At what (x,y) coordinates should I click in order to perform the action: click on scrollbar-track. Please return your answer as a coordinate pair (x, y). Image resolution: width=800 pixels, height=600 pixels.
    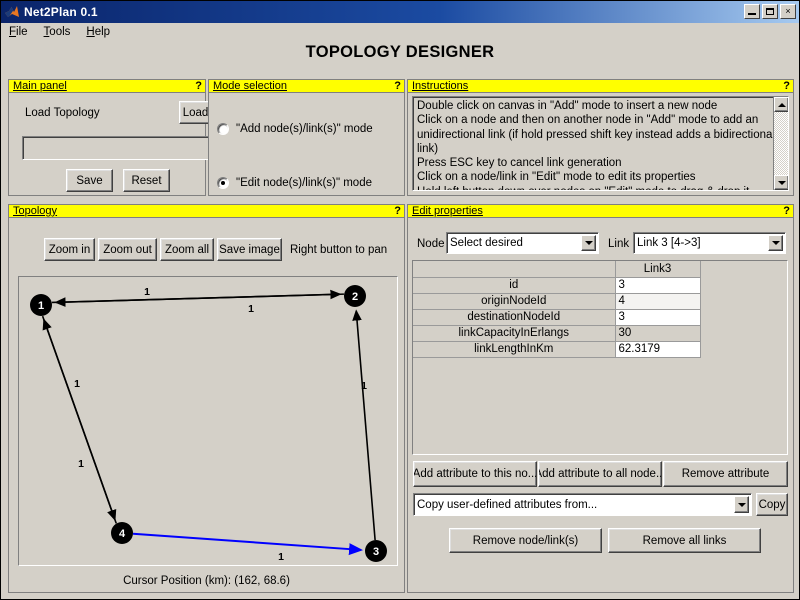
    Looking at the image, I should click on (781, 143).